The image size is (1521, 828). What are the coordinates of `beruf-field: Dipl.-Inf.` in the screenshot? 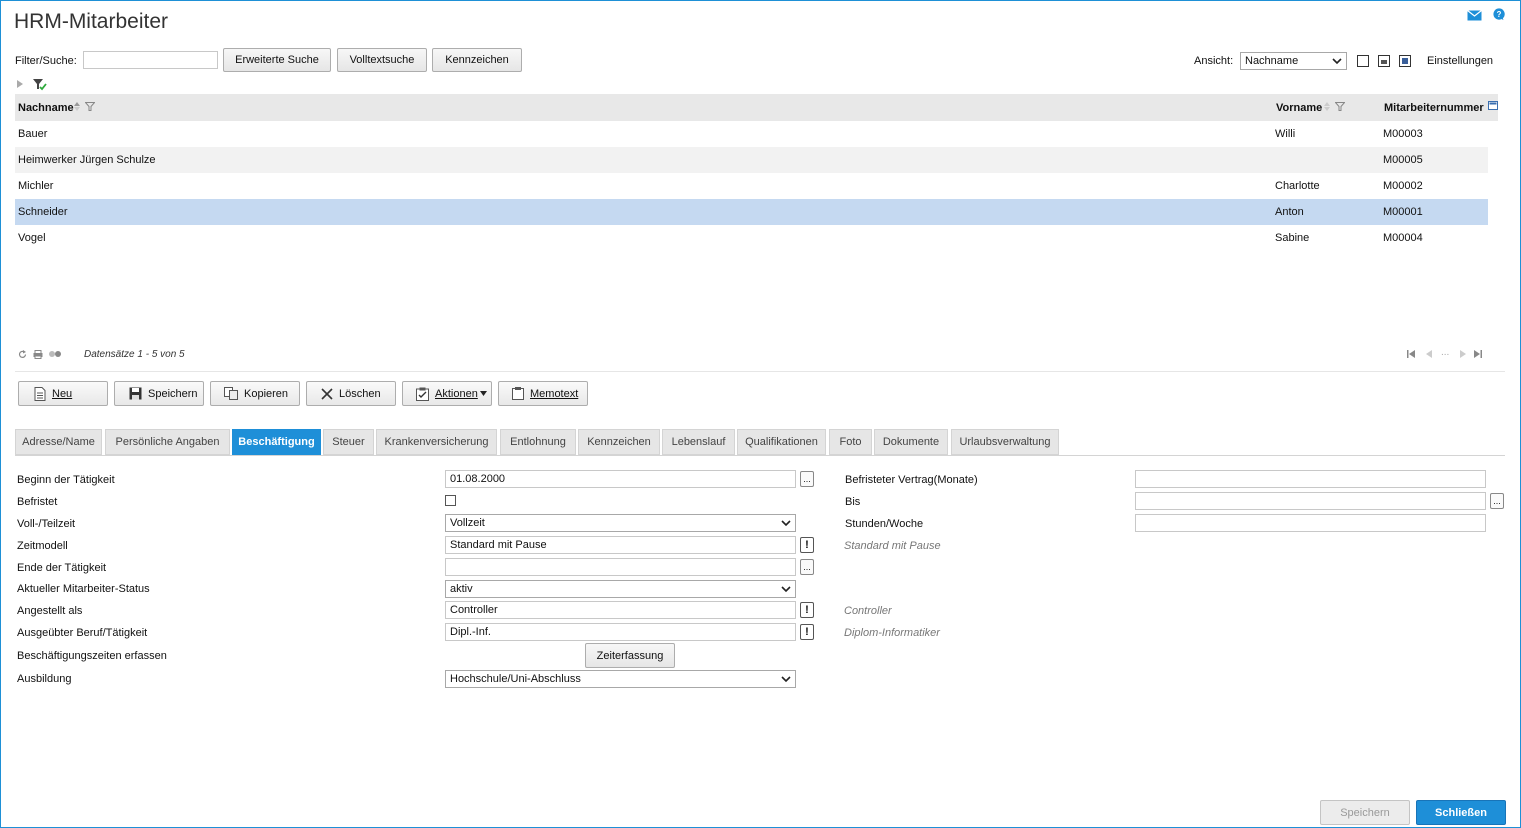 It's located at (620, 632).